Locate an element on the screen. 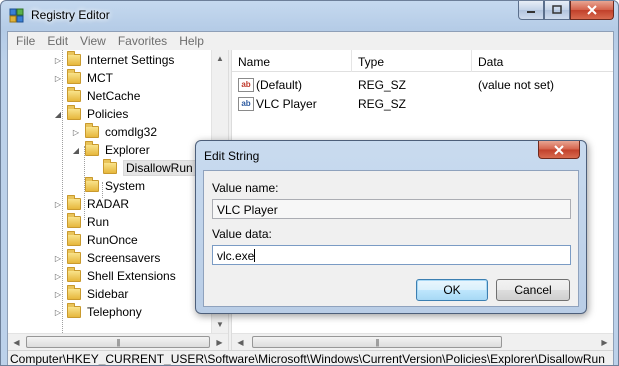  menu-edit: Edit is located at coordinates (57, 41).